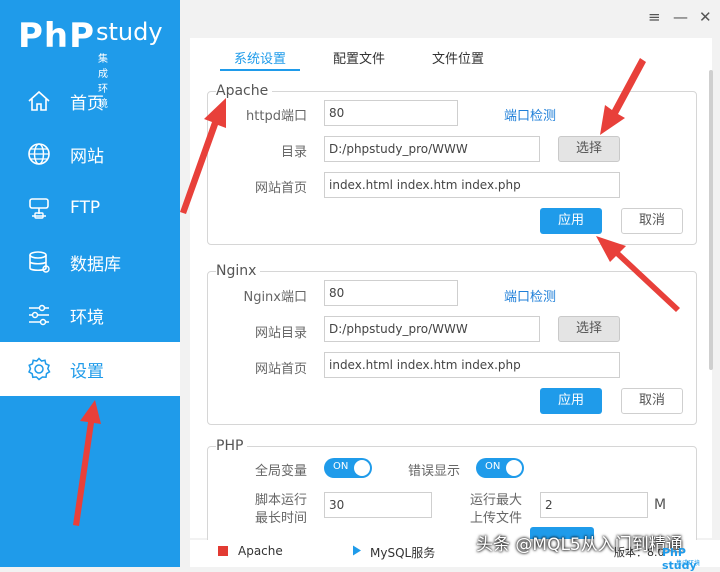 The width and height of the screenshot is (720, 572). What do you see at coordinates (280, 188) in the screenshot?
I see `apache-index-label: 网站首页` at bounding box center [280, 188].